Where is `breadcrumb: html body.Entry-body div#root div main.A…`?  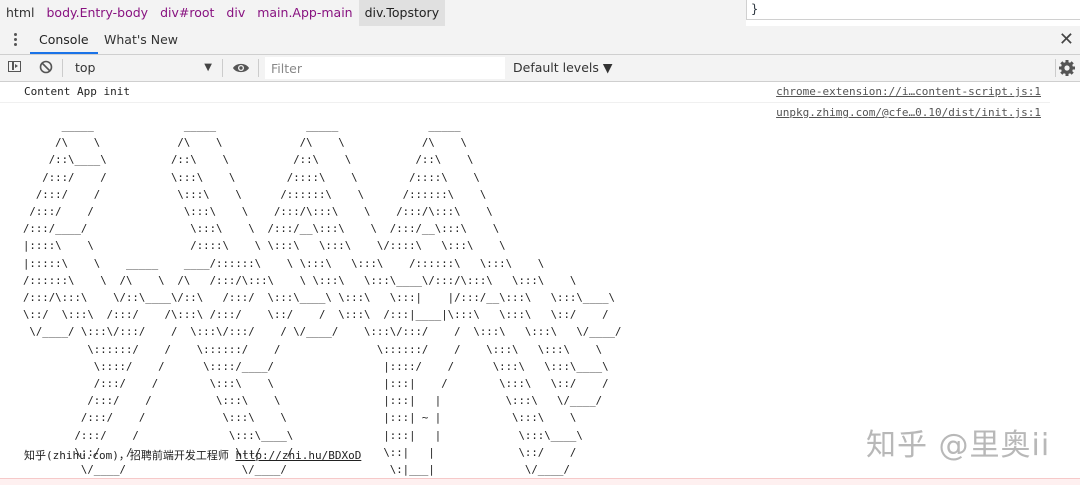 breadcrumb: html body.Entry-body div#root div main.A… is located at coordinates (373, 13).